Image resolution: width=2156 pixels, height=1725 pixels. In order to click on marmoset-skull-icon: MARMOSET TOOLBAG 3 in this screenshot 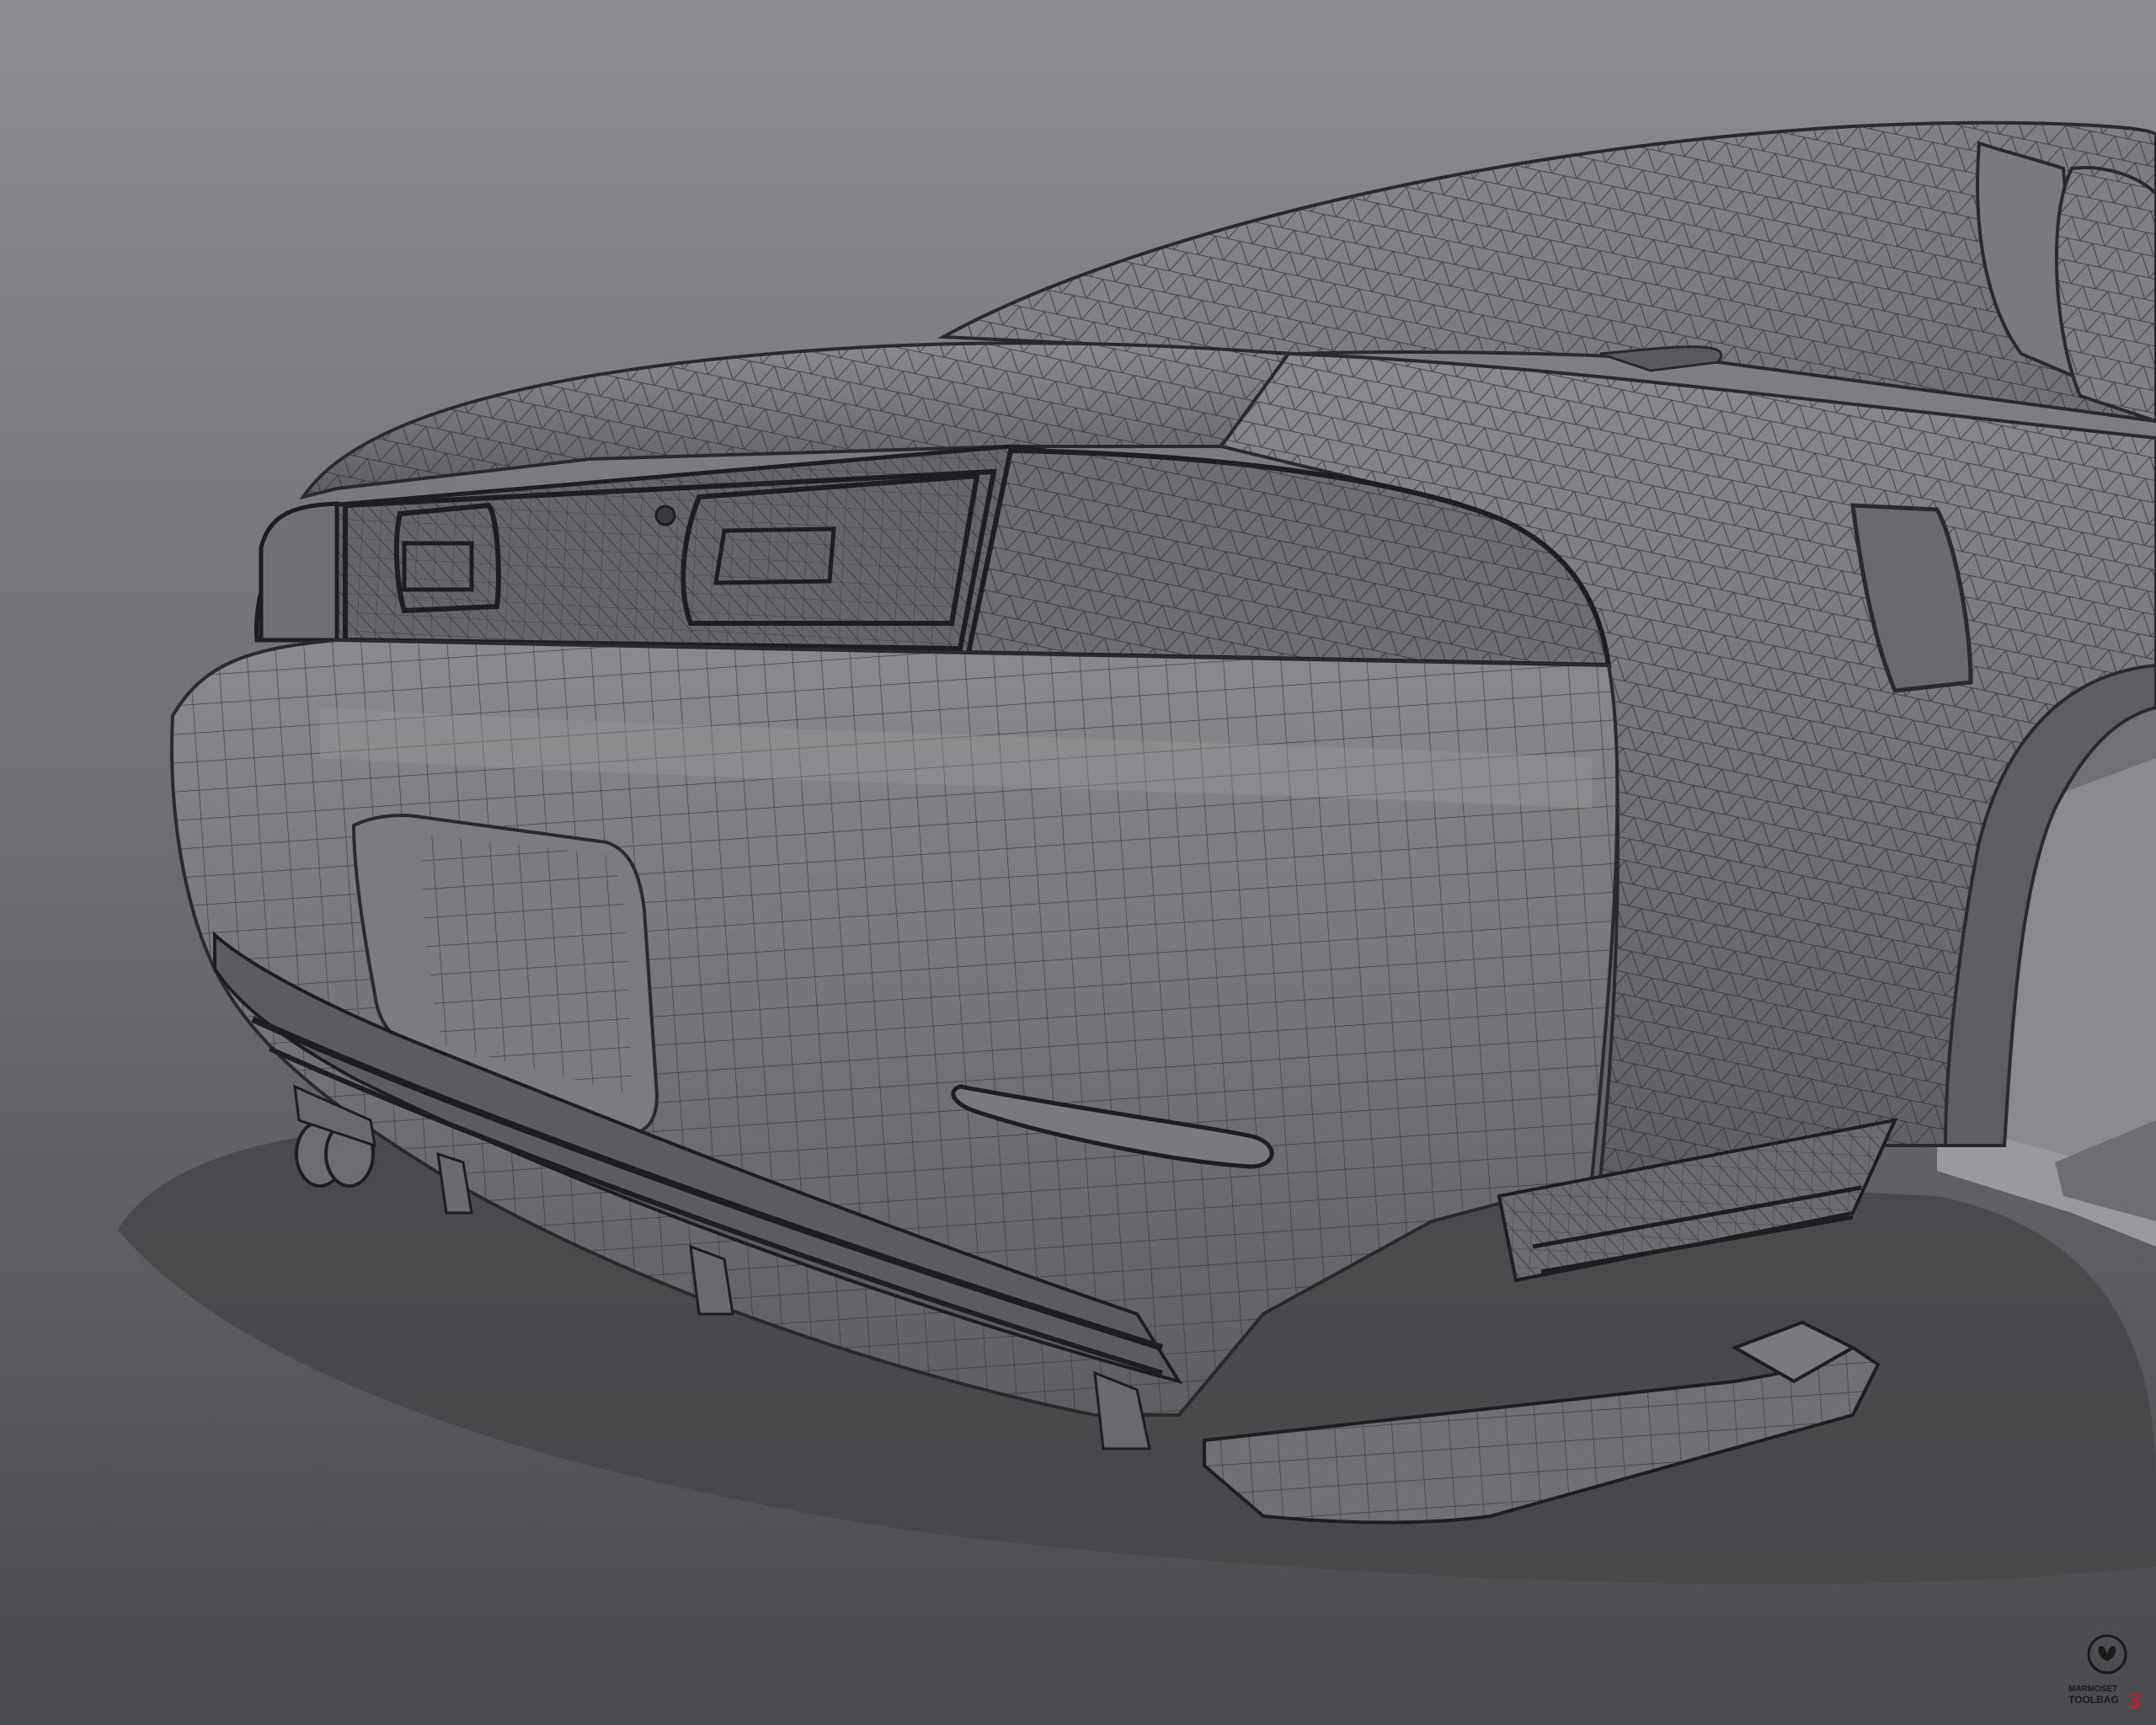, I will do `click(2103, 1673)`.